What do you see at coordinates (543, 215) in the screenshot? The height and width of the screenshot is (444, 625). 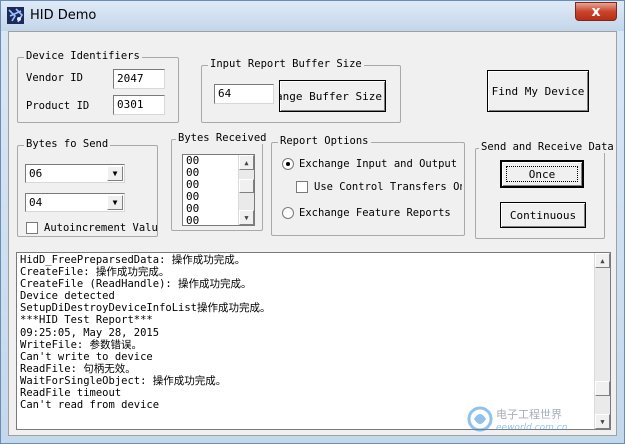 I see `continuous-button: Continuous` at bounding box center [543, 215].